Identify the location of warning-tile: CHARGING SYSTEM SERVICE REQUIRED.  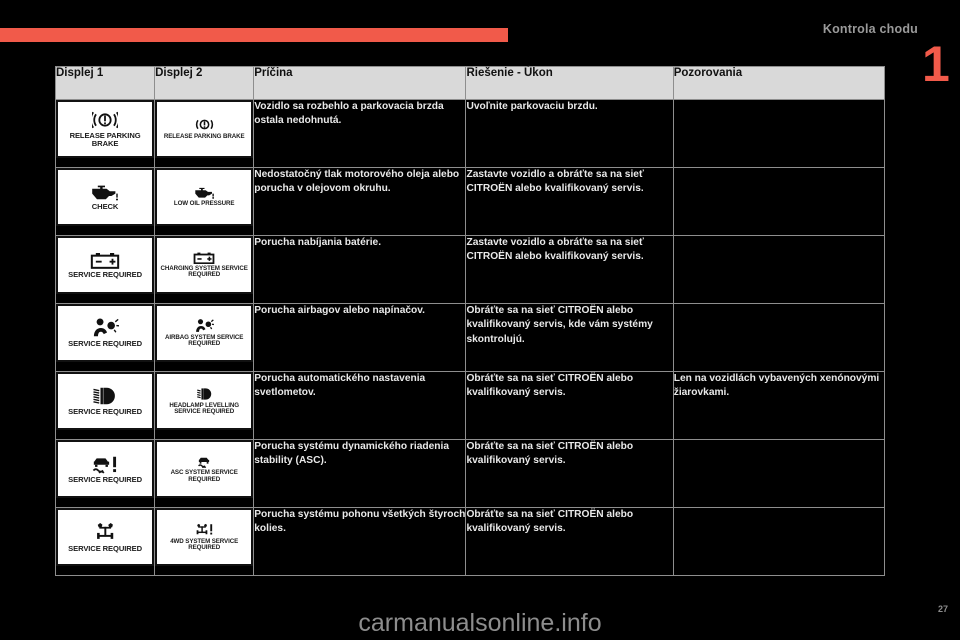
(204, 265).